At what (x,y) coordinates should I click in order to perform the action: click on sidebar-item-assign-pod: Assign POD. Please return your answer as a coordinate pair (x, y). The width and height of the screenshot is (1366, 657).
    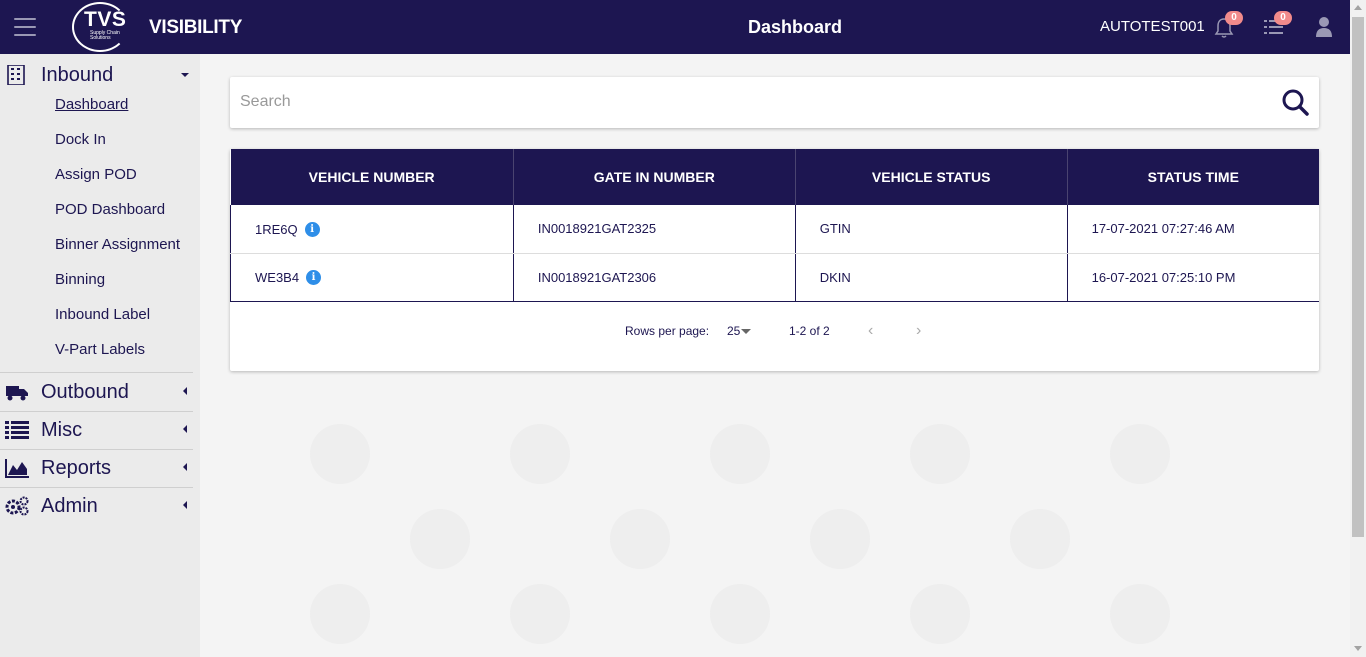
    Looking at the image, I should click on (96, 174).